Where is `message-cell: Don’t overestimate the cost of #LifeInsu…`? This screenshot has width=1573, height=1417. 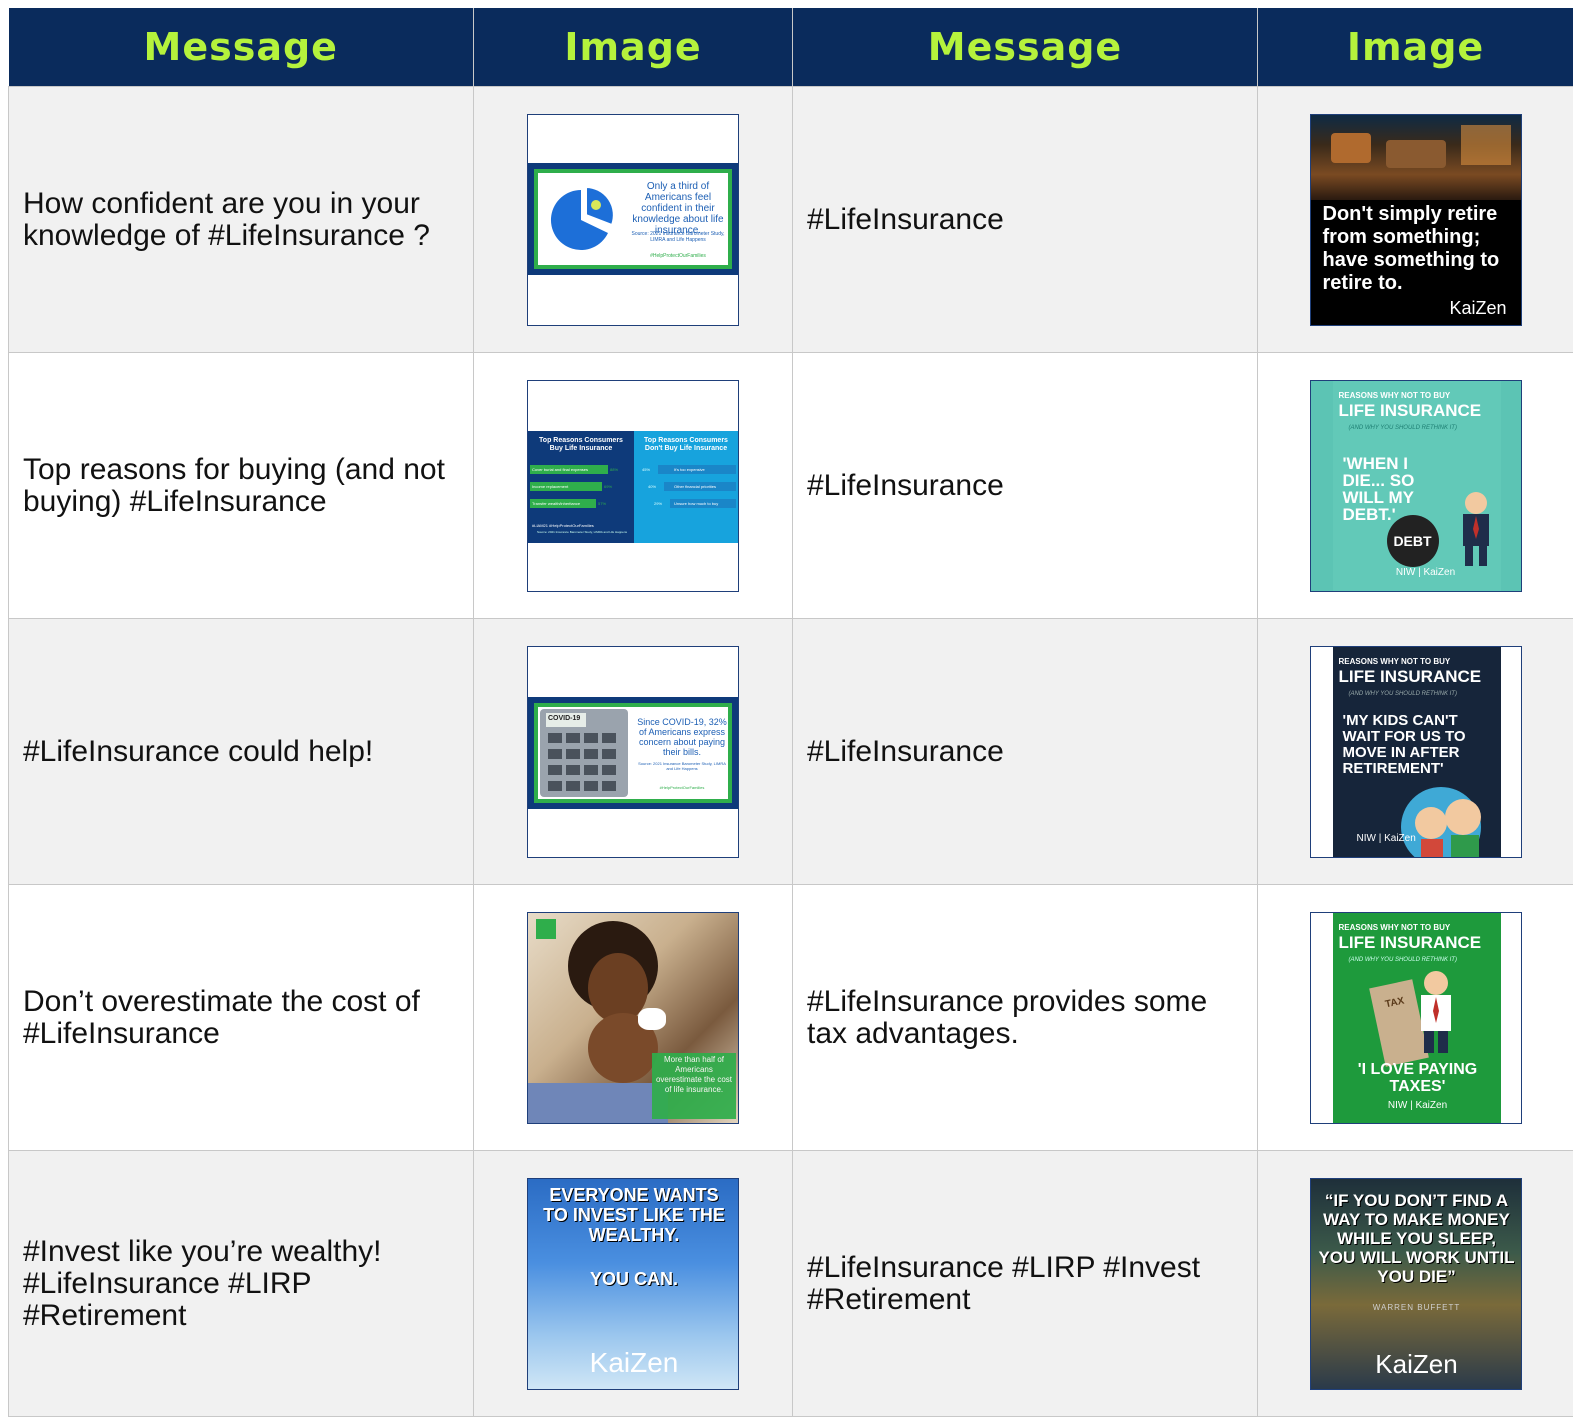 message-cell: Don’t overestimate the cost of #LifeInsu… is located at coordinates (241, 1018).